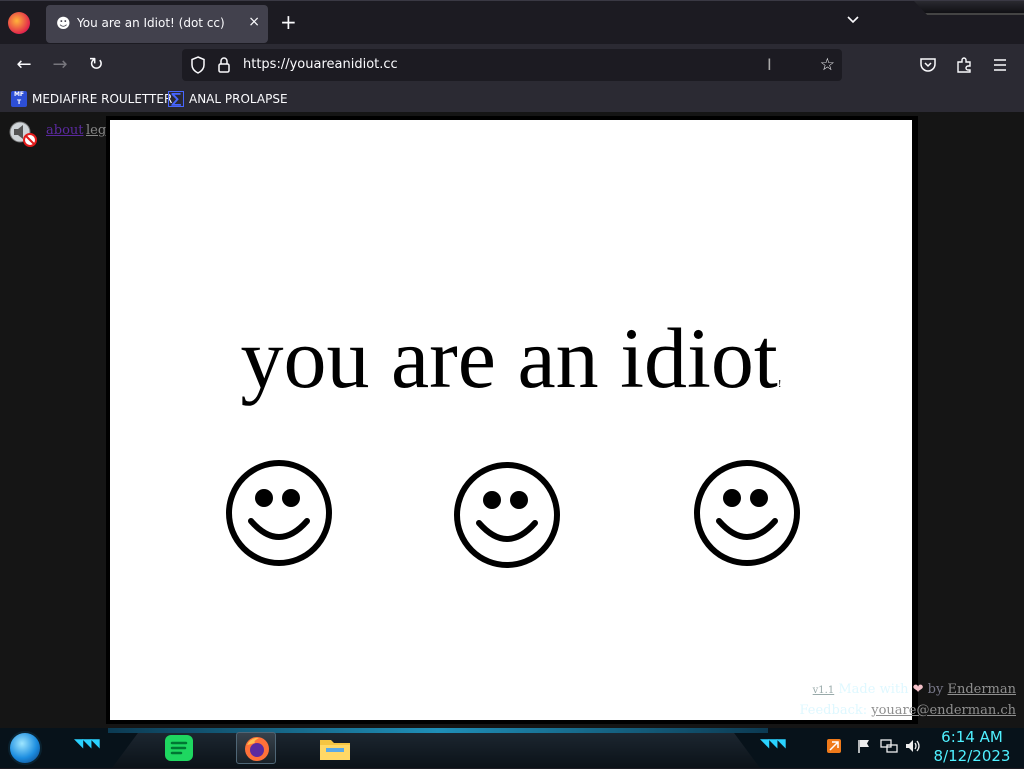 This screenshot has width=1024, height=769. Describe the element at coordinates (224, 67) in the screenshot. I see `lock-icon` at that location.